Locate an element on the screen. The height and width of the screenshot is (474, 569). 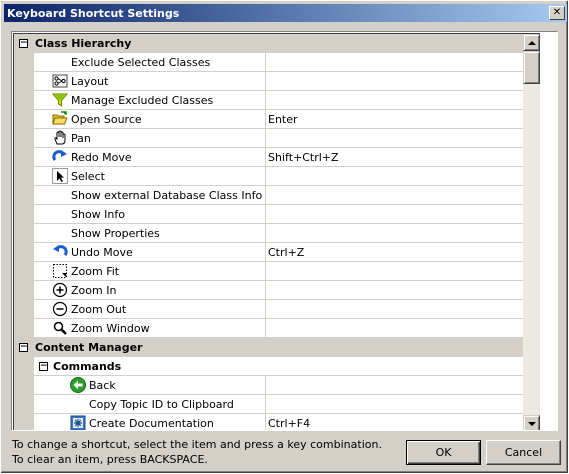
shortcut-row-select: Select is located at coordinates (277, 176).